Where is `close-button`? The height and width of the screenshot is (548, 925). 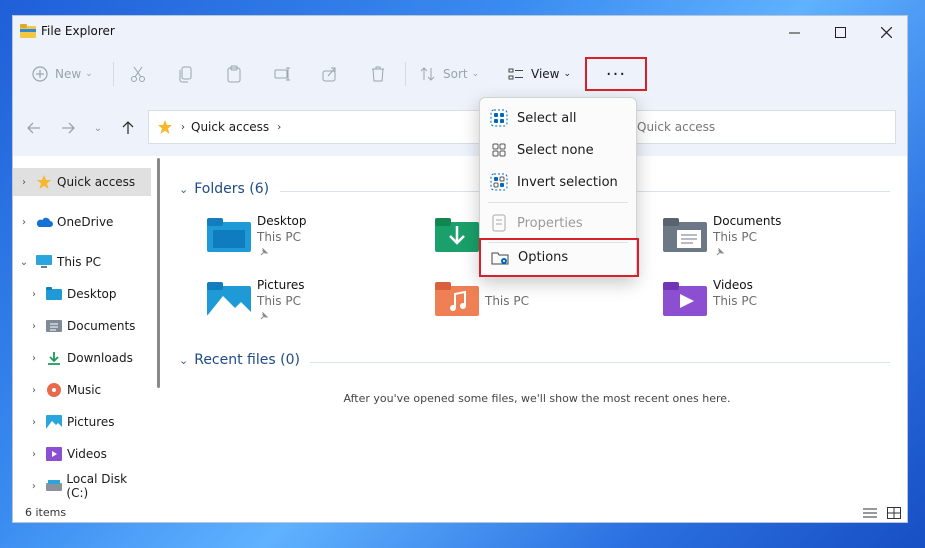
close-button is located at coordinates (885, 32).